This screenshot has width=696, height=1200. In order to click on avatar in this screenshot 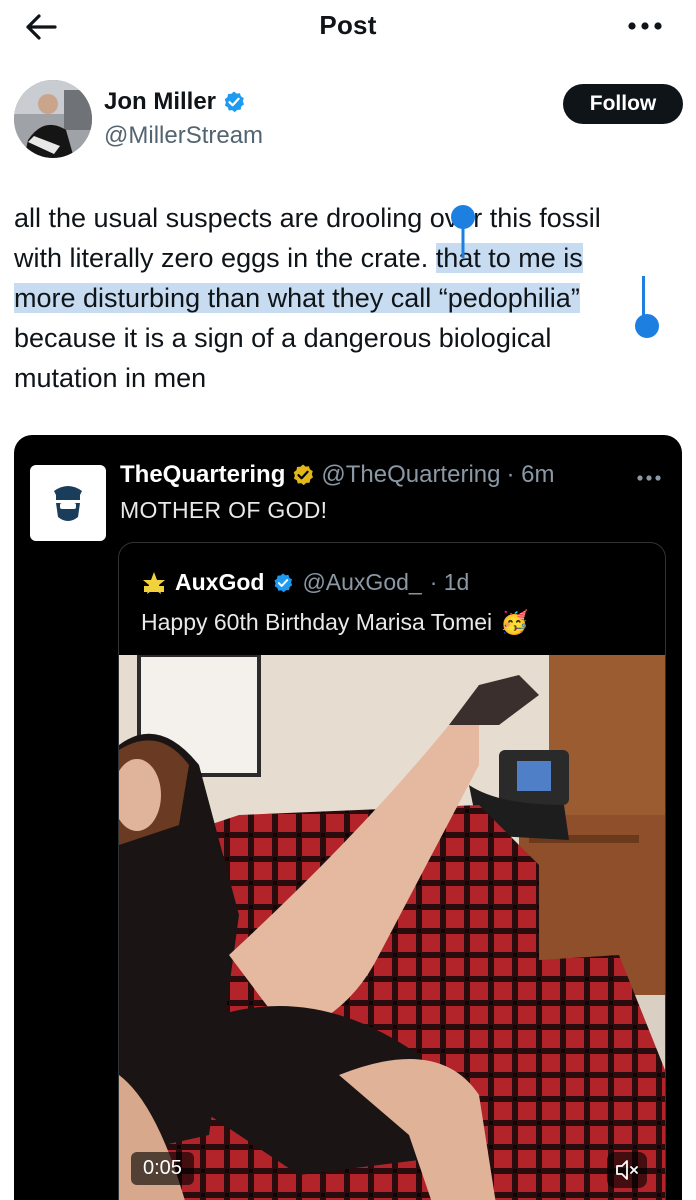, I will do `click(53, 119)`.